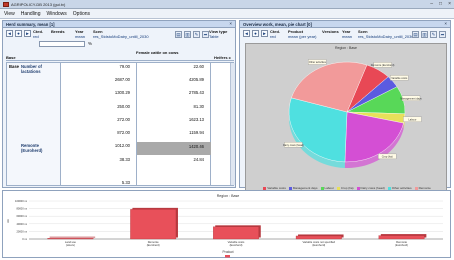 The width and height of the screenshot is (454, 260). Describe the element at coordinates (24, 239) in the screenshot. I see `y-tick-label: 0 xx` at that location.